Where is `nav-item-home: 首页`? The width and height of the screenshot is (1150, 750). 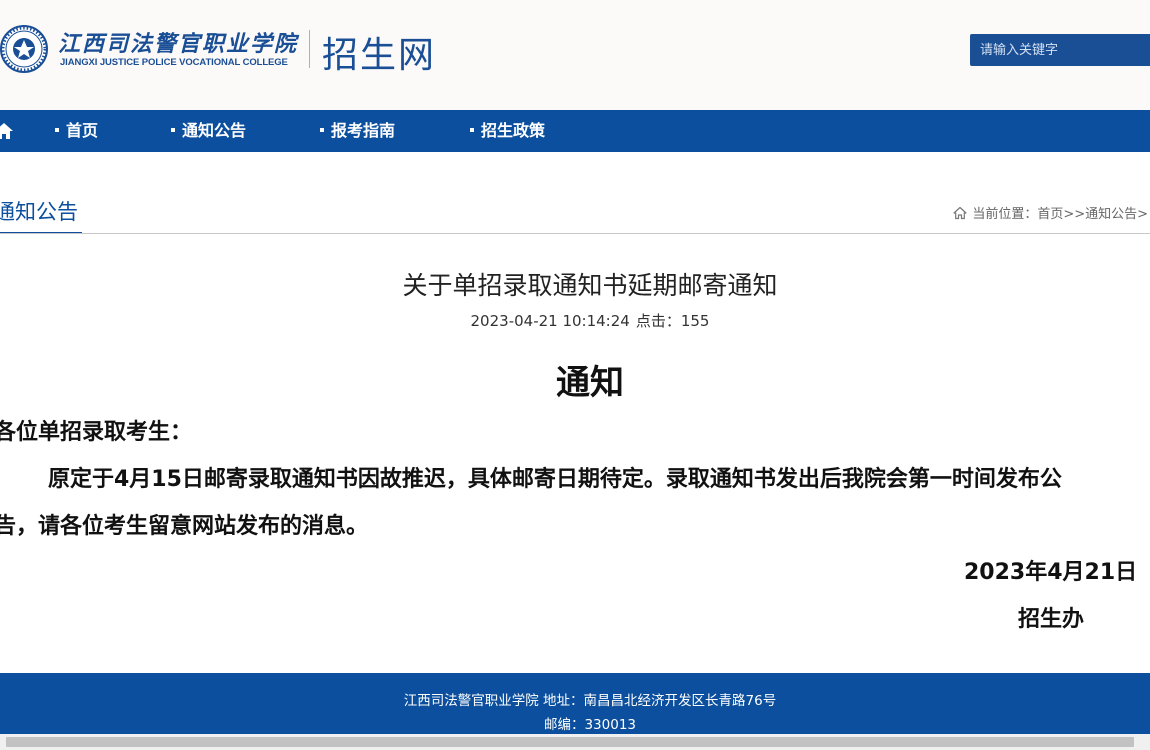 nav-item-home: 首页 is located at coordinates (76, 131).